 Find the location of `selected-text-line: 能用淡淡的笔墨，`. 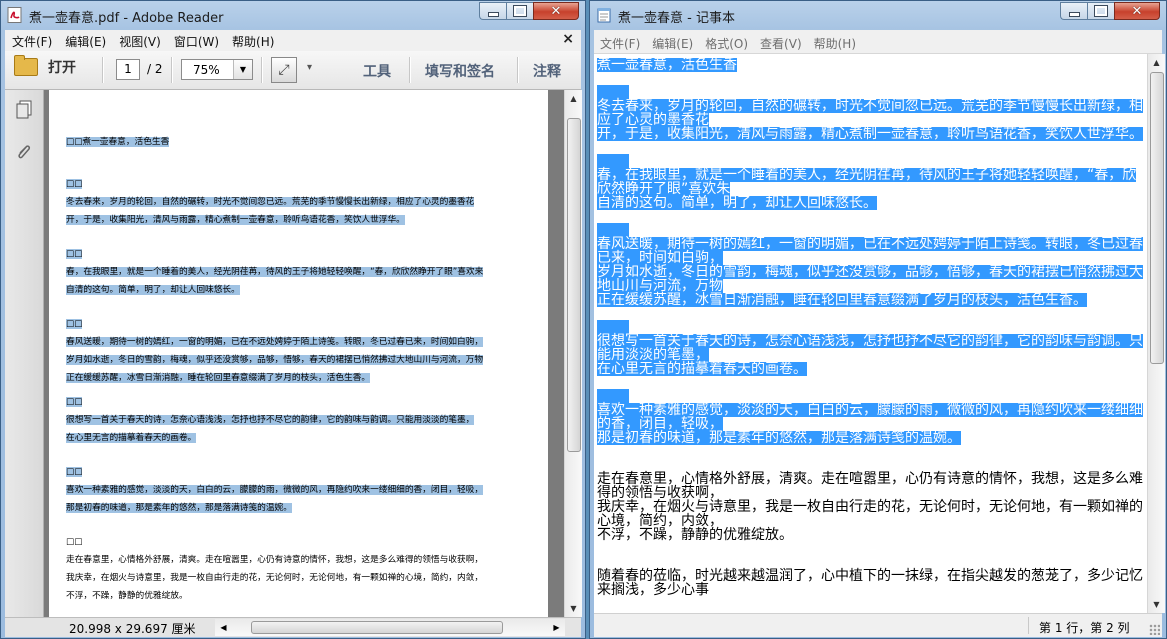

selected-text-line: 能用淡淡的笔墨， is located at coordinates (653, 355).